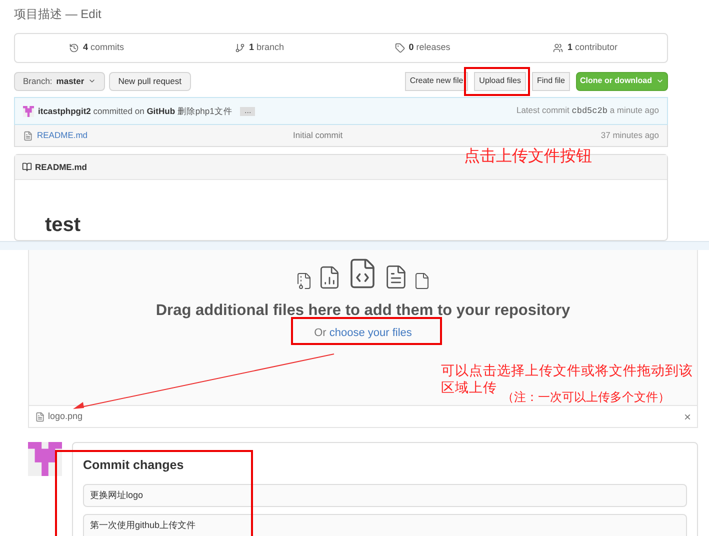 This screenshot has height=536, width=709. What do you see at coordinates (58, 14) in the screenshot?
I see `page-title: 项目描述 — Edit` at bounding box center [58, 14].